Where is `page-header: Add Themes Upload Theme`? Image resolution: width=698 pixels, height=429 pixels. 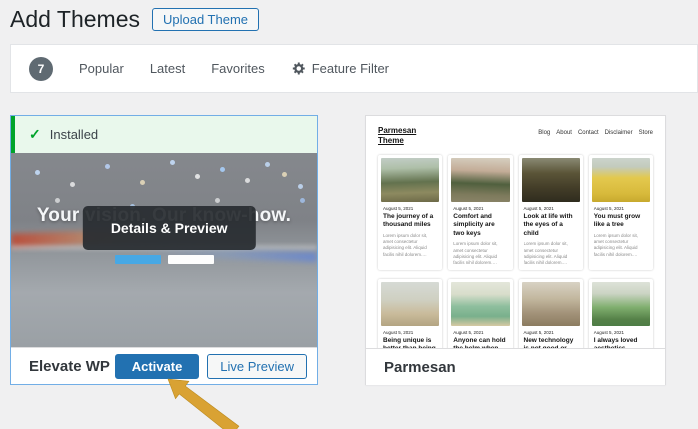 page-header: Add Themes Upload Theme is located at coordinates (135, 19).